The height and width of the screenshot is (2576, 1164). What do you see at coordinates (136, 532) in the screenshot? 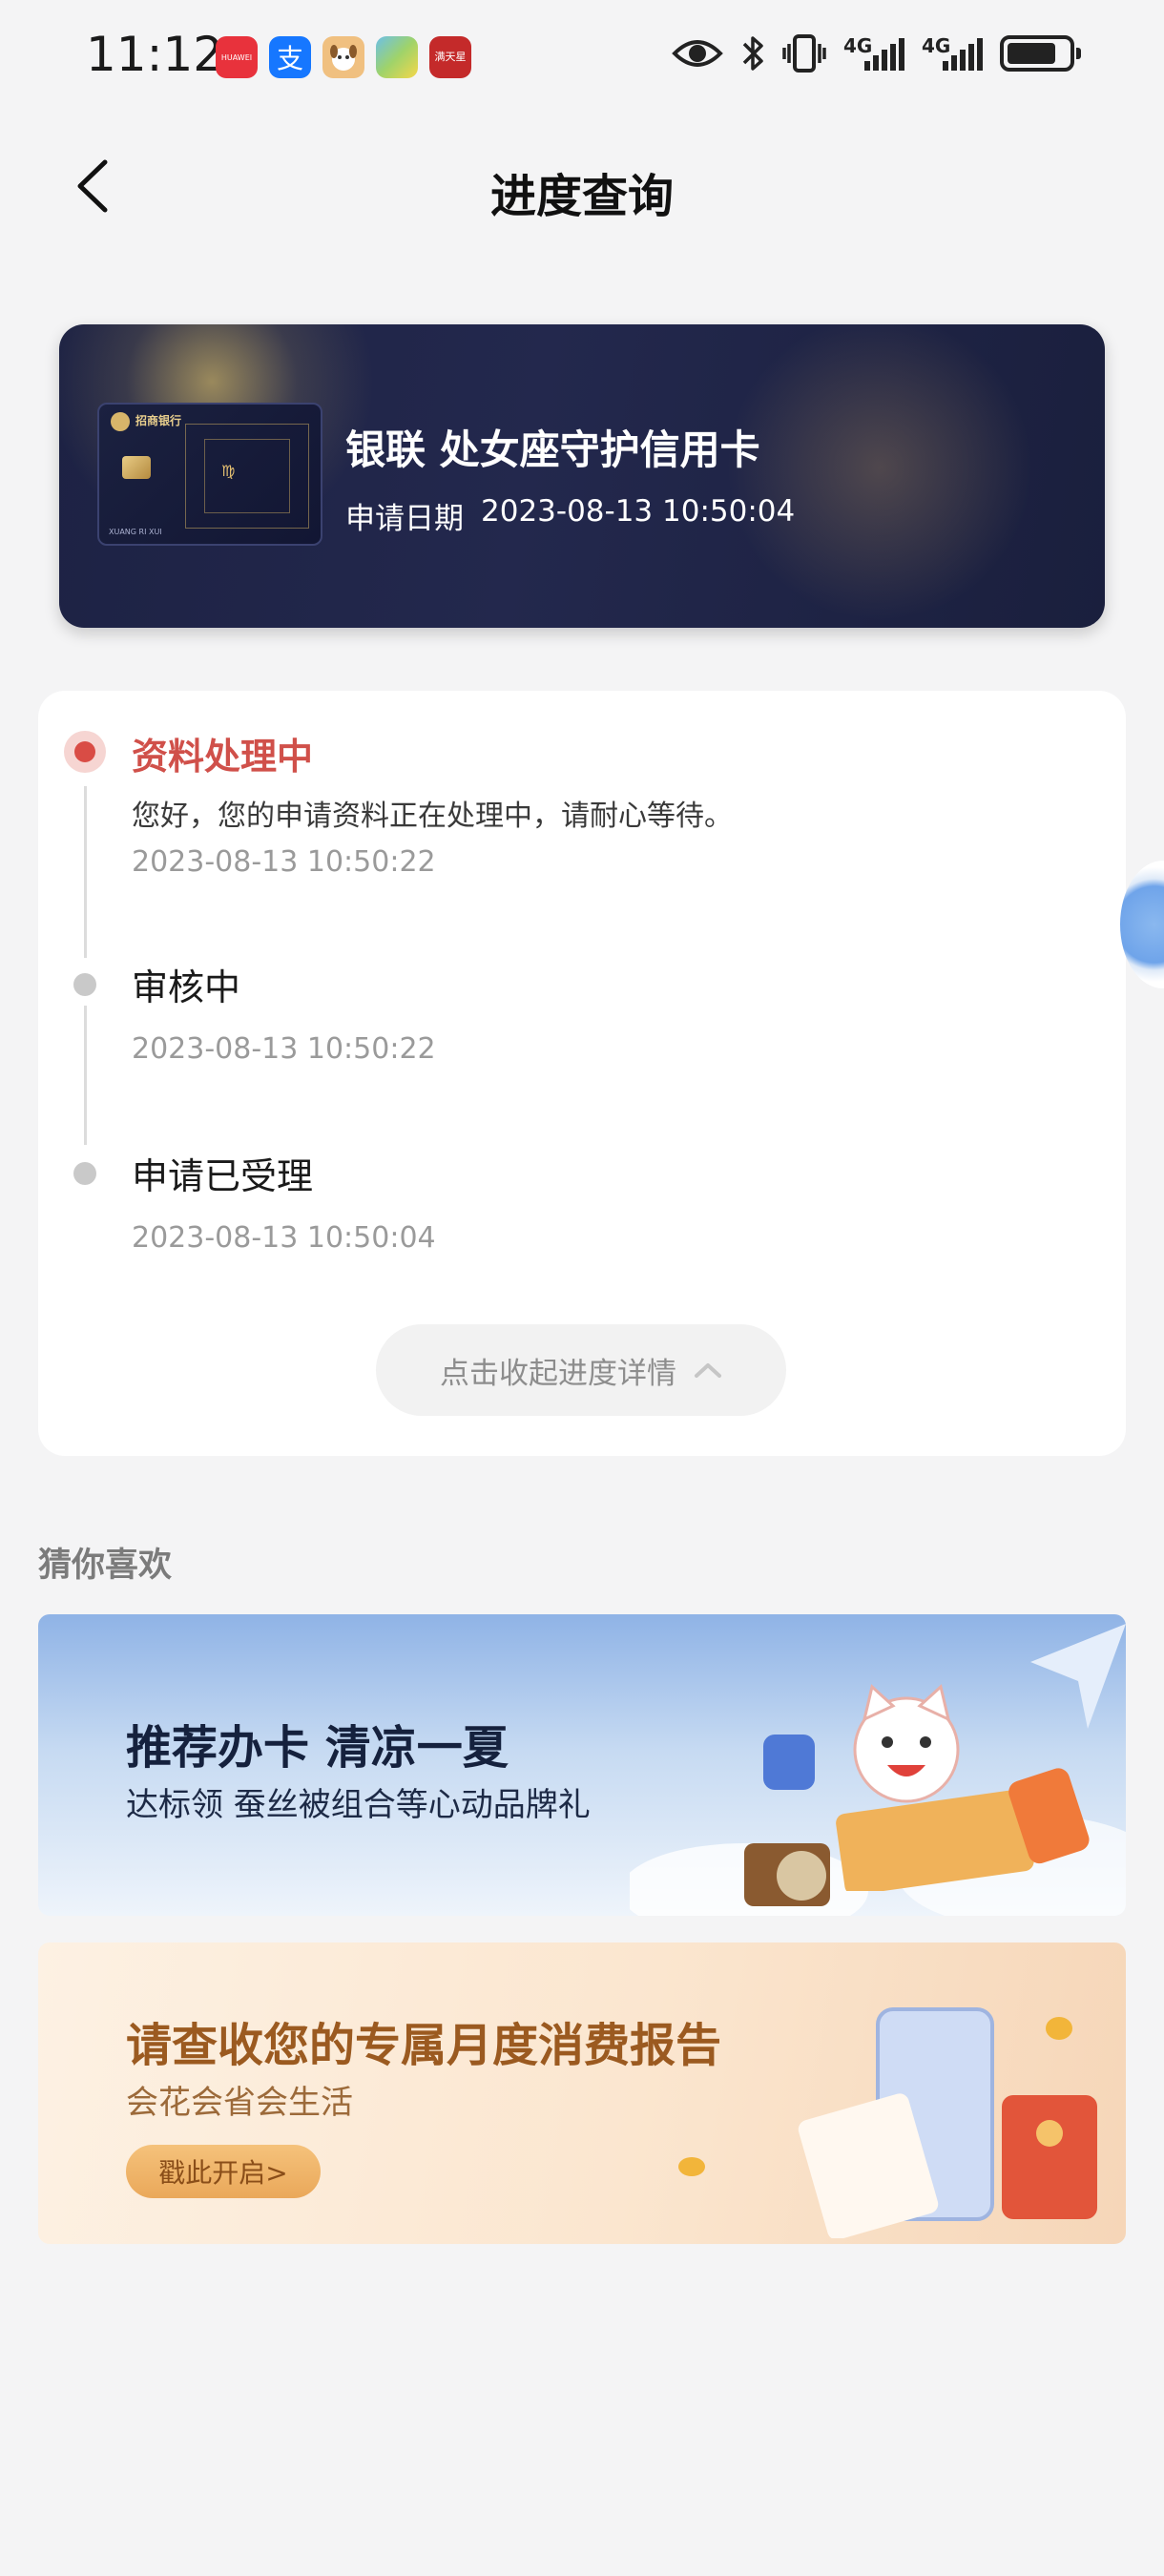
I see `card-holder-name: XUANG RI XUI` at bounding box center [136, 532].